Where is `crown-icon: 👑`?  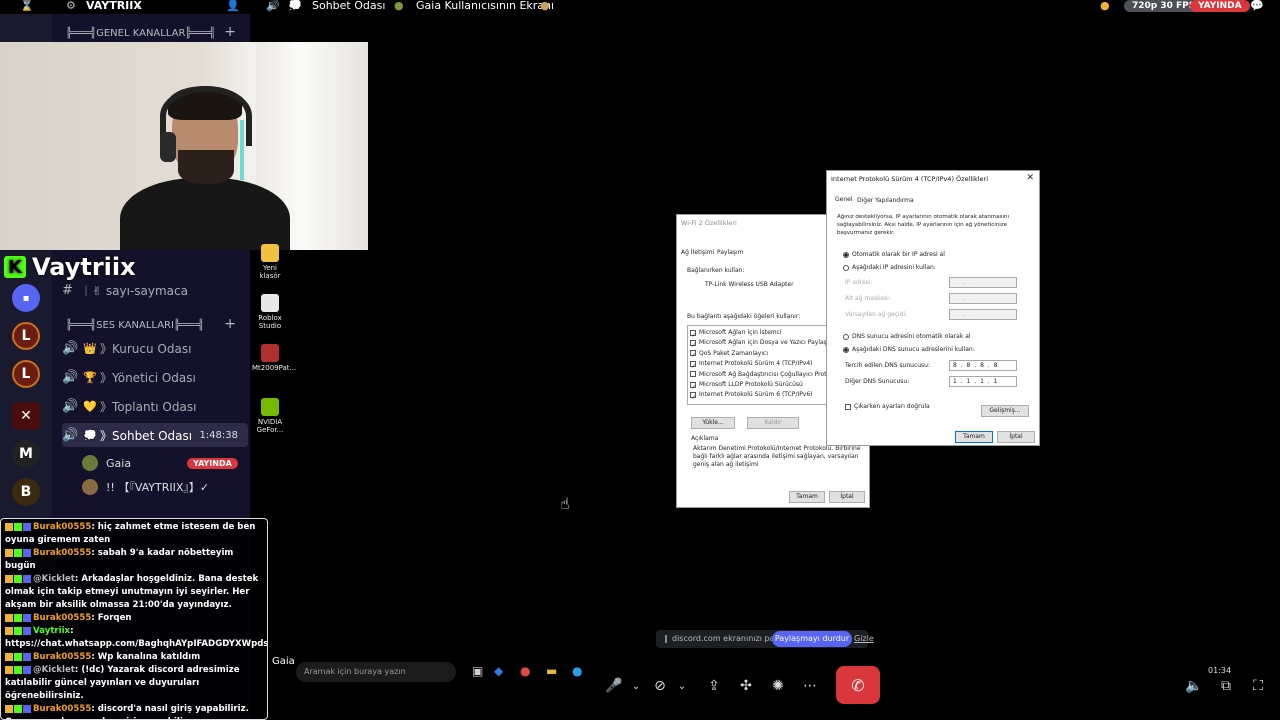
crown-icon: 👑 is located at coordinates (90, 348).